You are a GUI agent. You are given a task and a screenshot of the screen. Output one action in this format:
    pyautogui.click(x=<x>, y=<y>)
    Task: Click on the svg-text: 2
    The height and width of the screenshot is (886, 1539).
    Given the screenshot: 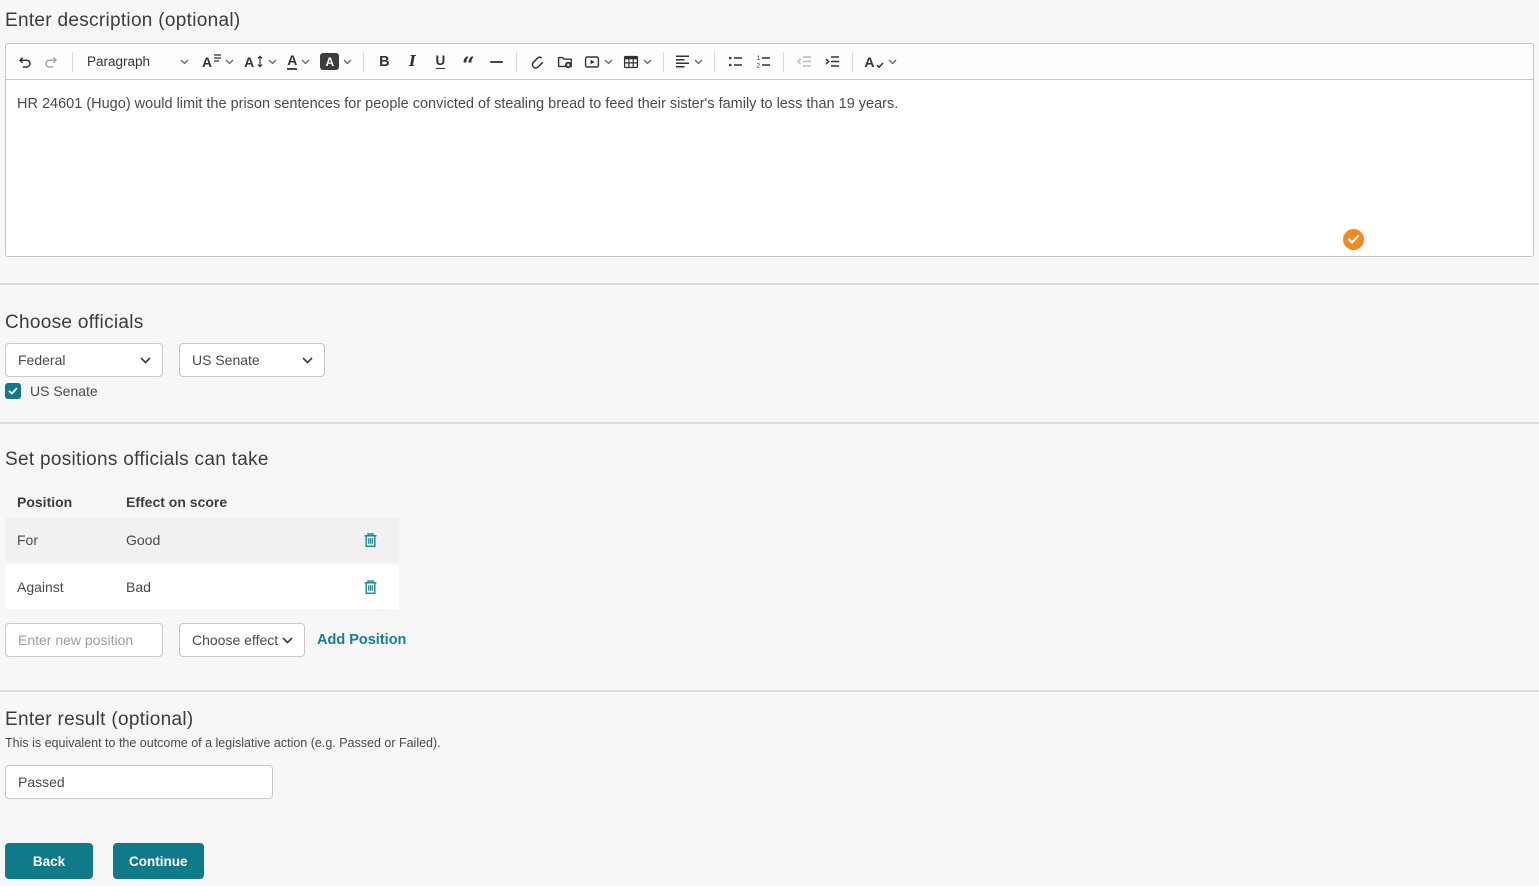 What is the action you would take?
    pyautogui.click(x=758, y=65)
    